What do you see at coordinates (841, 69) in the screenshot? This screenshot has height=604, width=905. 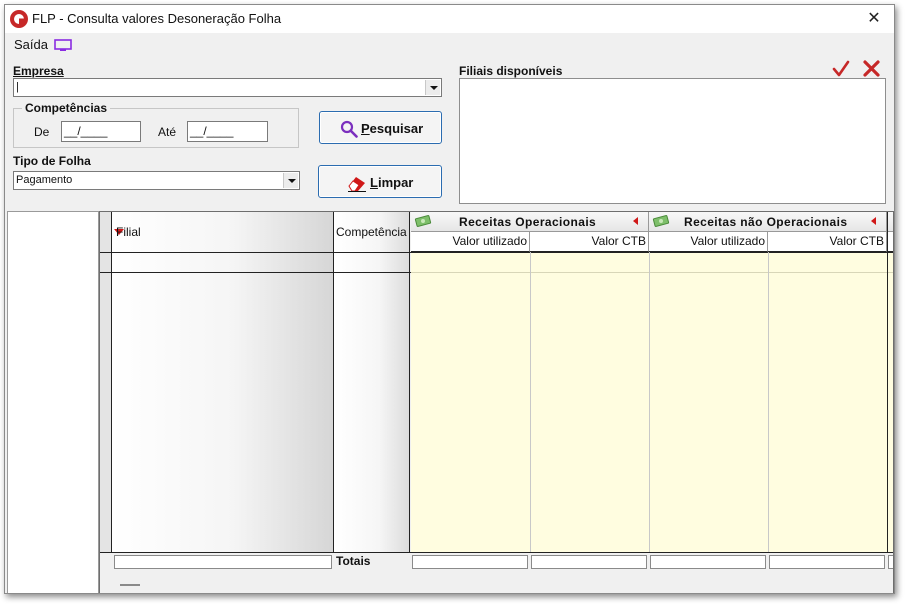 I see `check-icon` at bounding box center [841, 69].